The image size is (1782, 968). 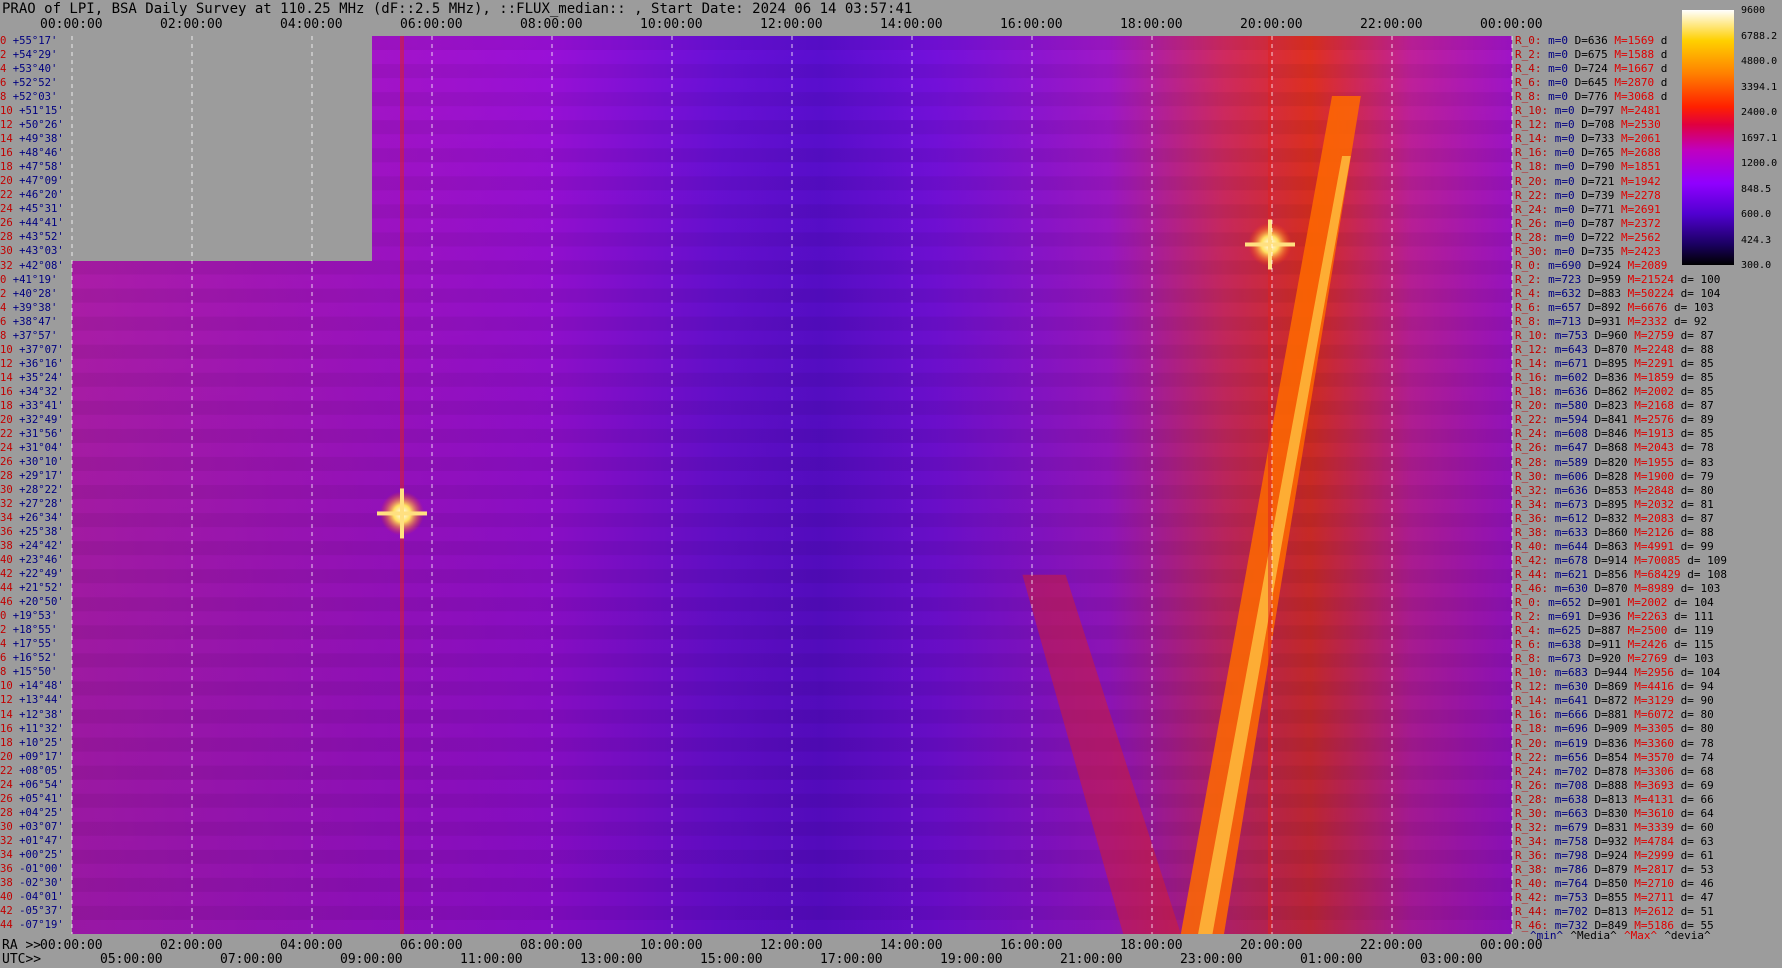 I want to click on colorbar-tick-label: 9600, so click(x=1753, y=10).